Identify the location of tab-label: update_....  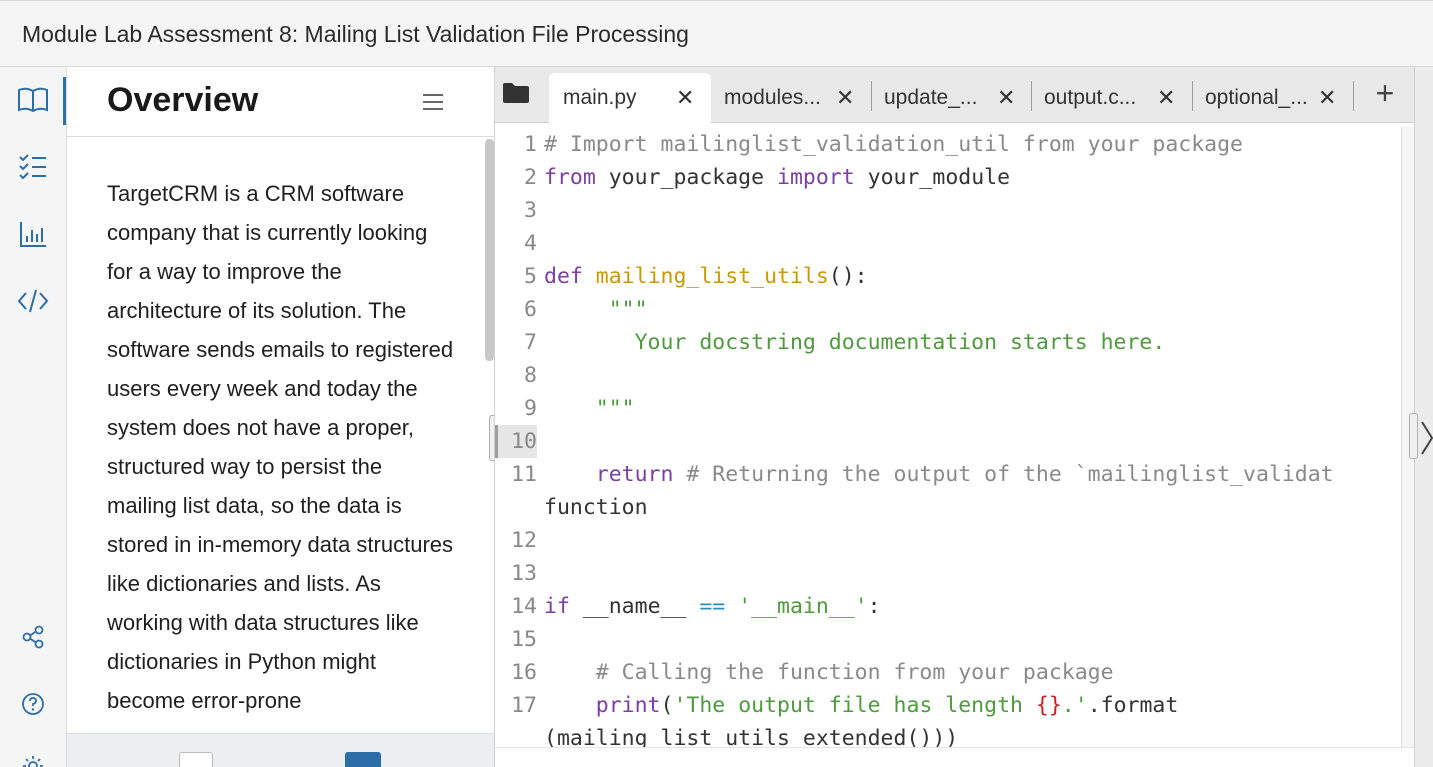
(931, 97).